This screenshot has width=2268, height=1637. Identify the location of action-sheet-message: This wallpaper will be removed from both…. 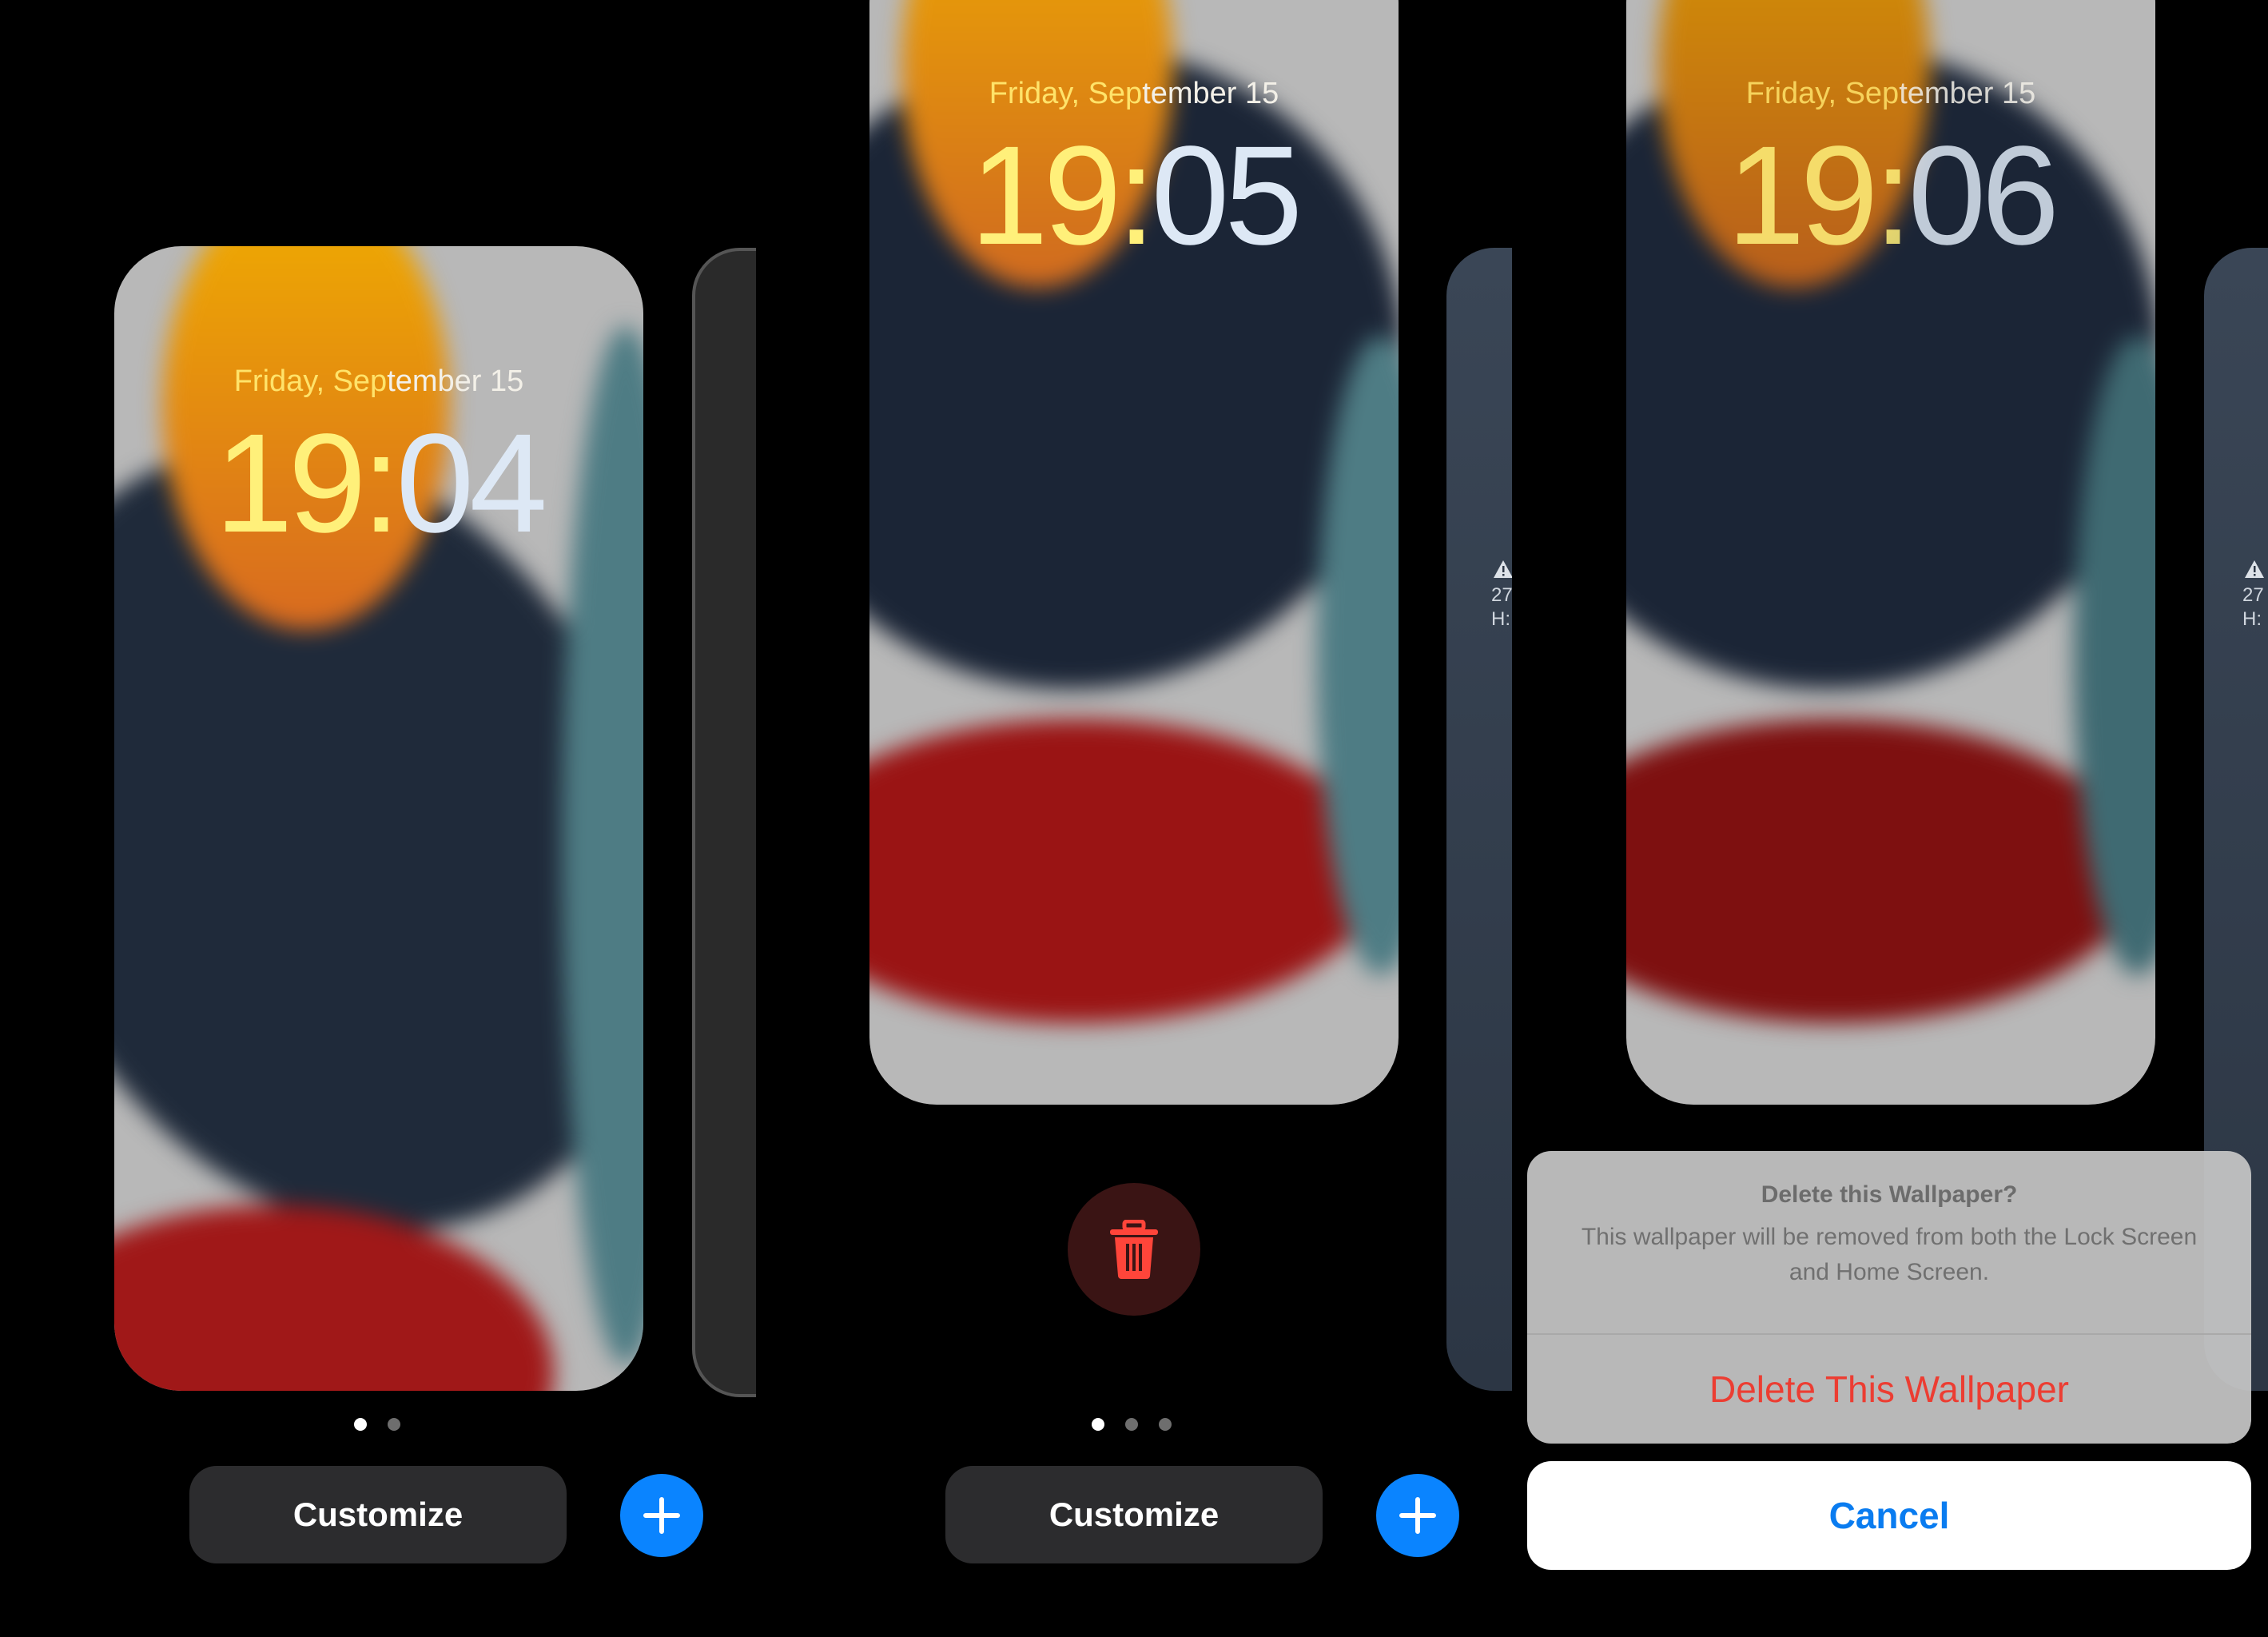
(1889, 1254).